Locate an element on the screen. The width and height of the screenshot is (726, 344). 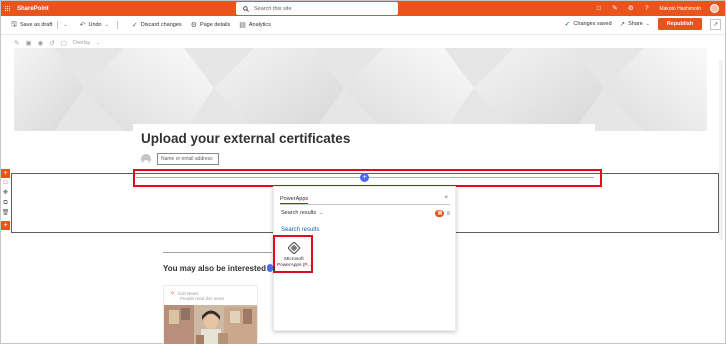
command-bar-right: ✓ Changes saved ↗ Share ⌄ Republish ↗ is located at coordinates (643, 24).